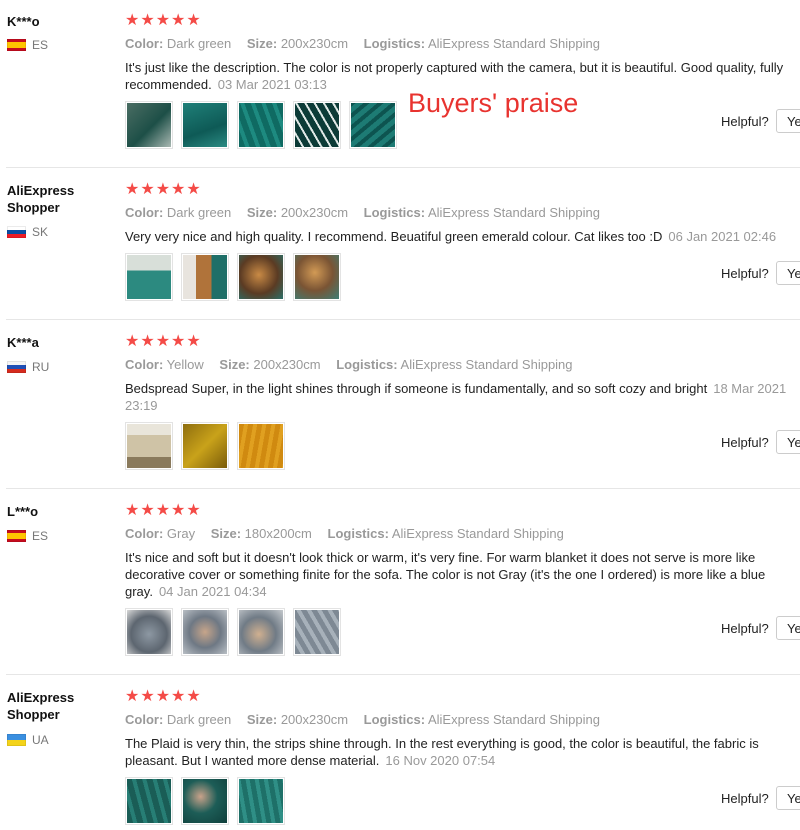  I want to click on review-date: 03 Mar 2021 03:13, so click(272, 84).